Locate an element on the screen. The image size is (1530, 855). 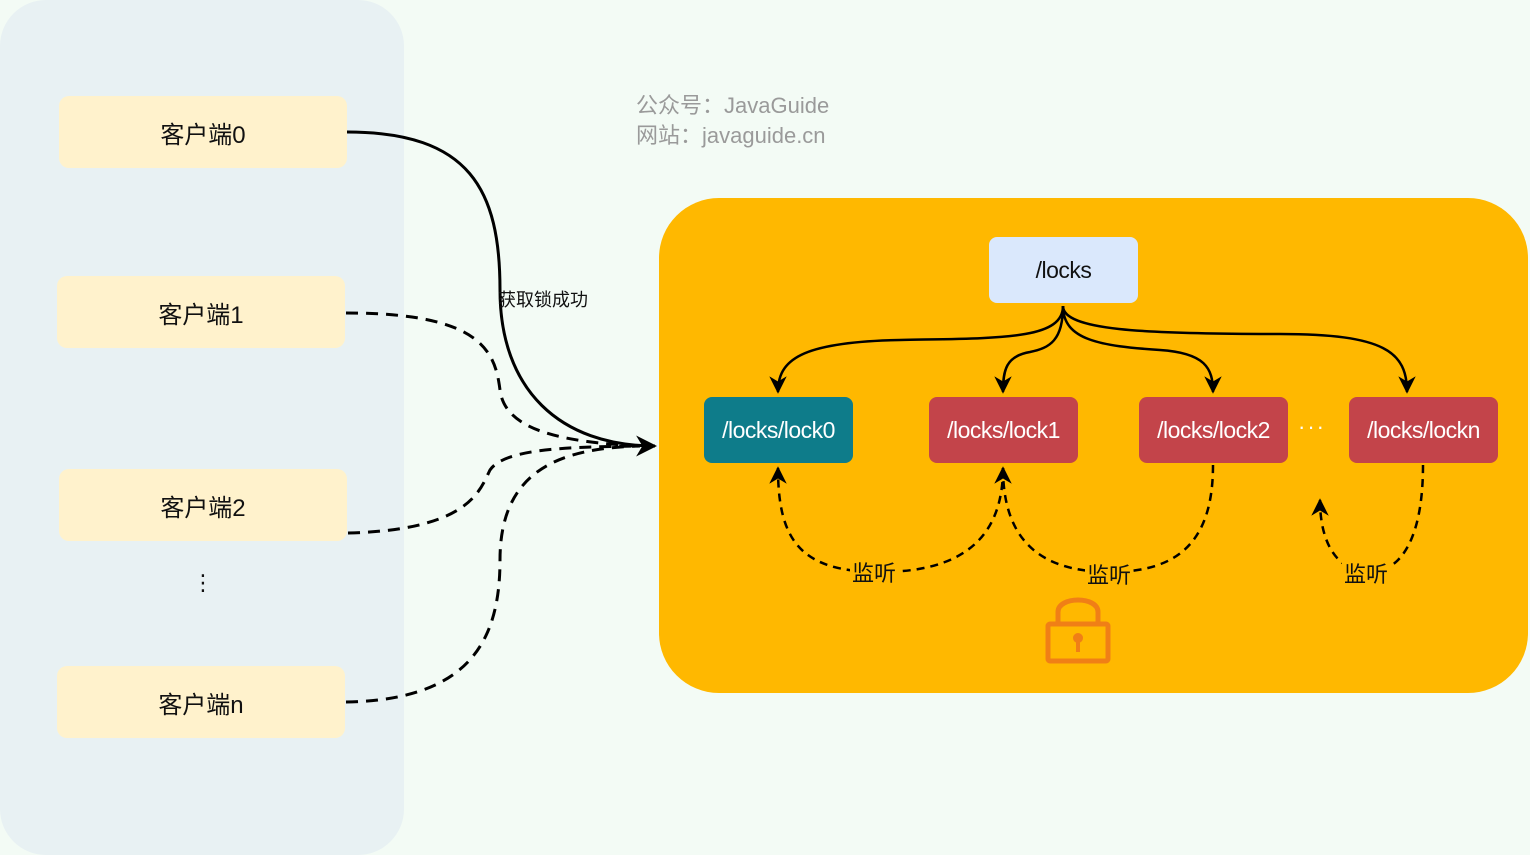
lock0-label: /locks/lock0 is located at coordinates (778, 429).